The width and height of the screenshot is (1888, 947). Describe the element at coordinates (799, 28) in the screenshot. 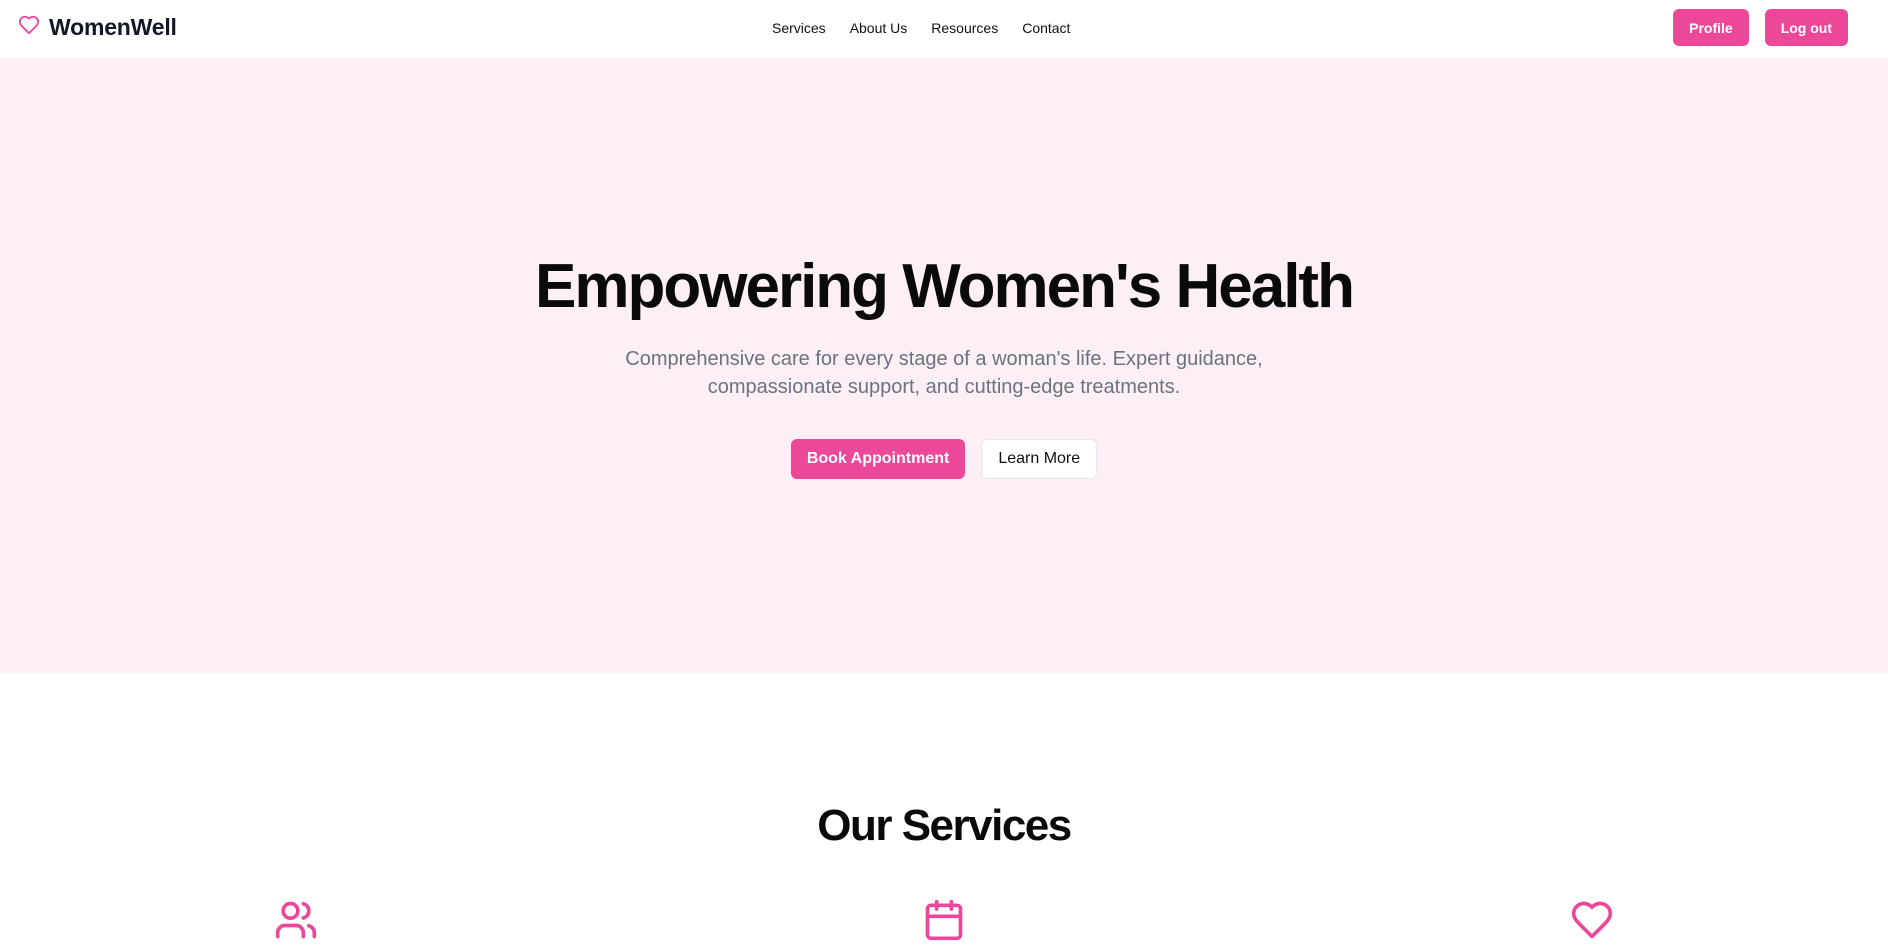

I see `nav-link-services: Services` at that location.